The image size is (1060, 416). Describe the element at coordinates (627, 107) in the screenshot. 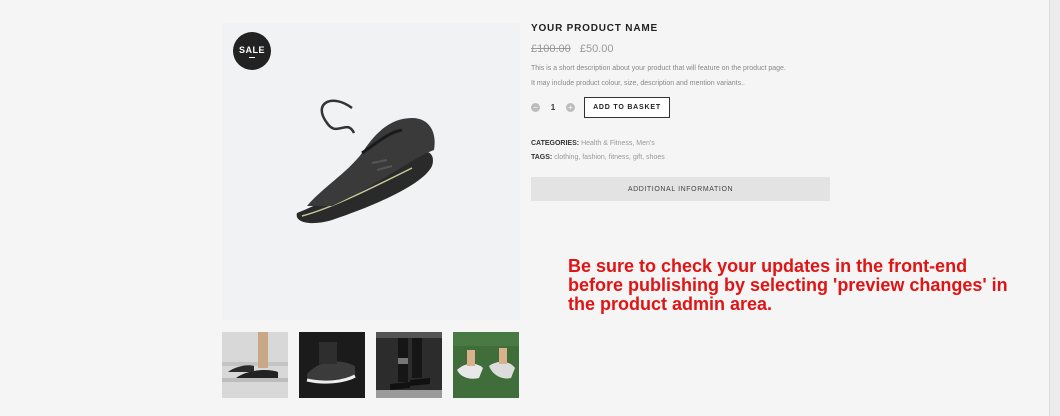

I see `add-to-basket-button: ADD TO BASKET` at that location.